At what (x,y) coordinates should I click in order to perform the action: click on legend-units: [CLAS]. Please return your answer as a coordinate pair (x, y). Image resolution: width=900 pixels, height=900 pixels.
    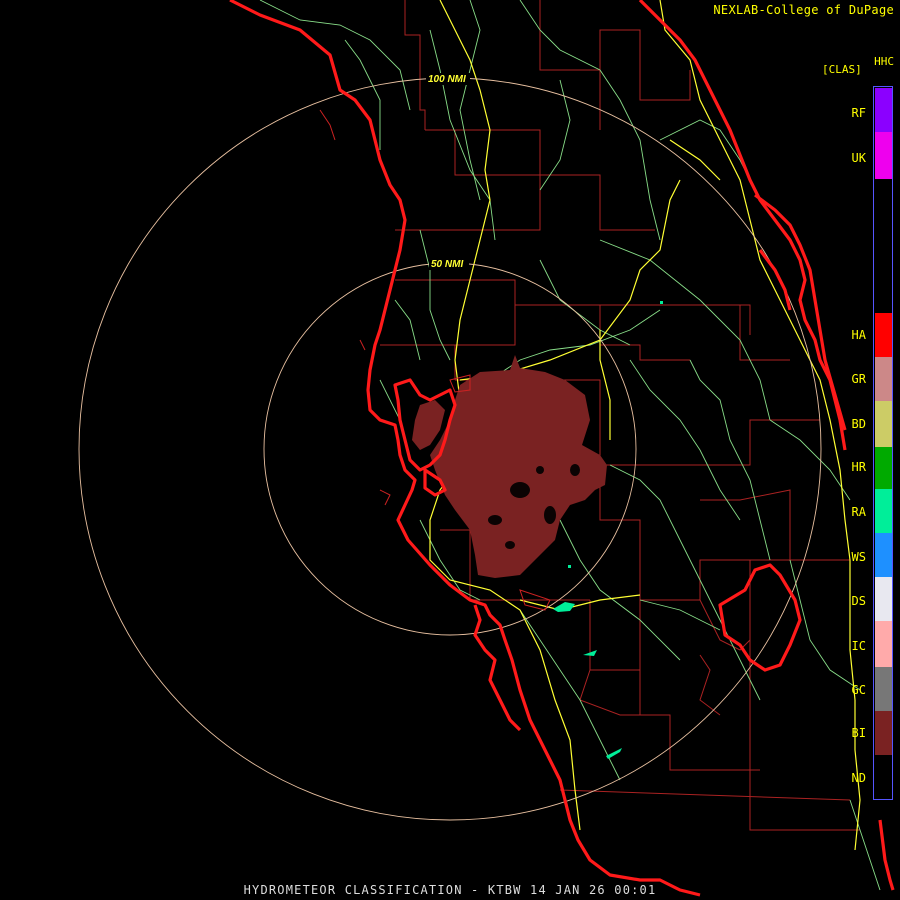
    Looking at the image, I should click on (842, 69).